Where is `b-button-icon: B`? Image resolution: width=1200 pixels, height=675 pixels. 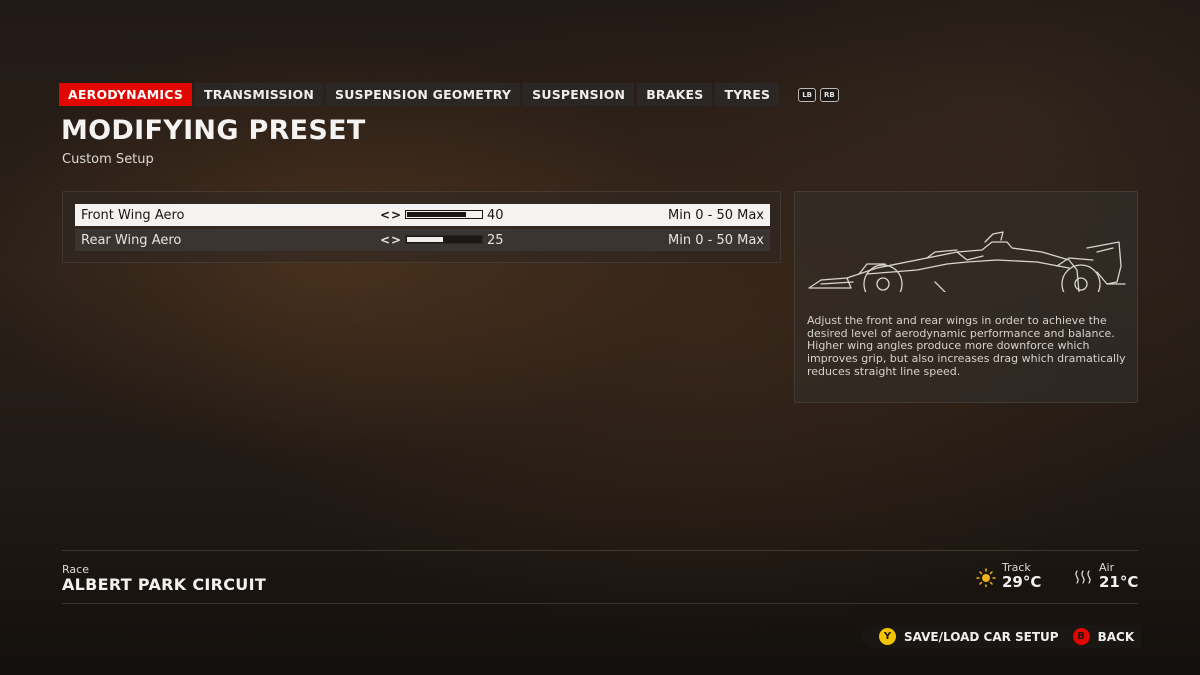 b-button-icon: B is located at coordinates (1081, 636).